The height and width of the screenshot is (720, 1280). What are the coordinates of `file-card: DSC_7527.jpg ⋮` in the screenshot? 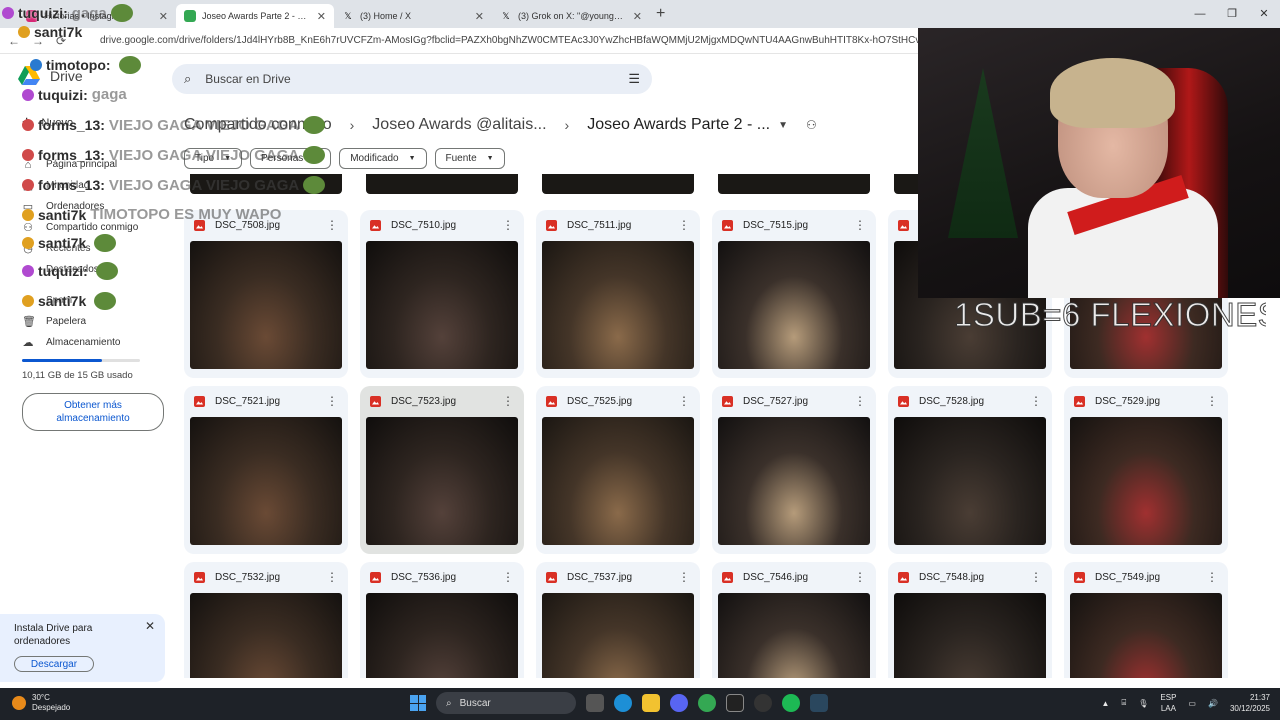 It's located at (794, 470).